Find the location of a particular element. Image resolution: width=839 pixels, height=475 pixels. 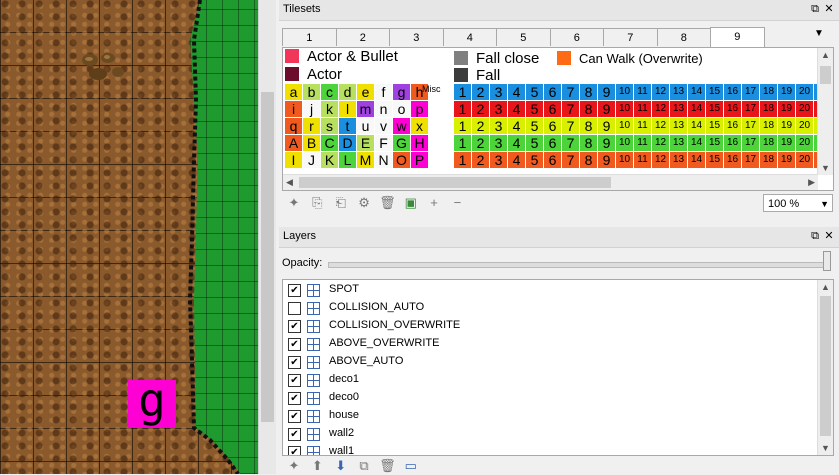

tile-number-11: 11 is located at coordinates (642, 126).